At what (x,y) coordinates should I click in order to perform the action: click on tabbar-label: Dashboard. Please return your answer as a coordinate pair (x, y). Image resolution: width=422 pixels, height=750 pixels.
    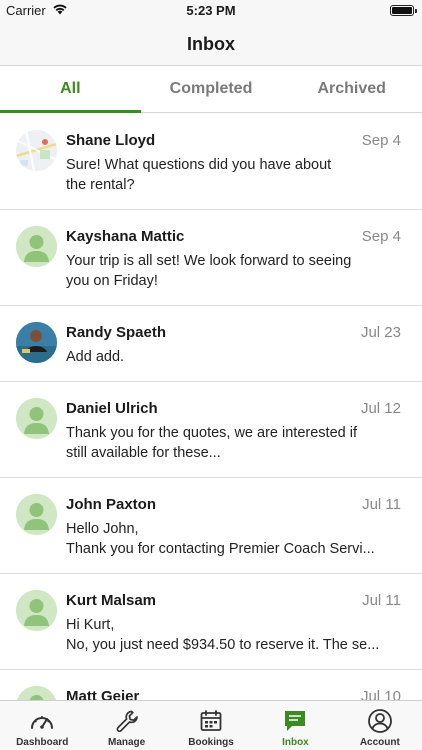
    Looking at the image, I should click on (42, 742).